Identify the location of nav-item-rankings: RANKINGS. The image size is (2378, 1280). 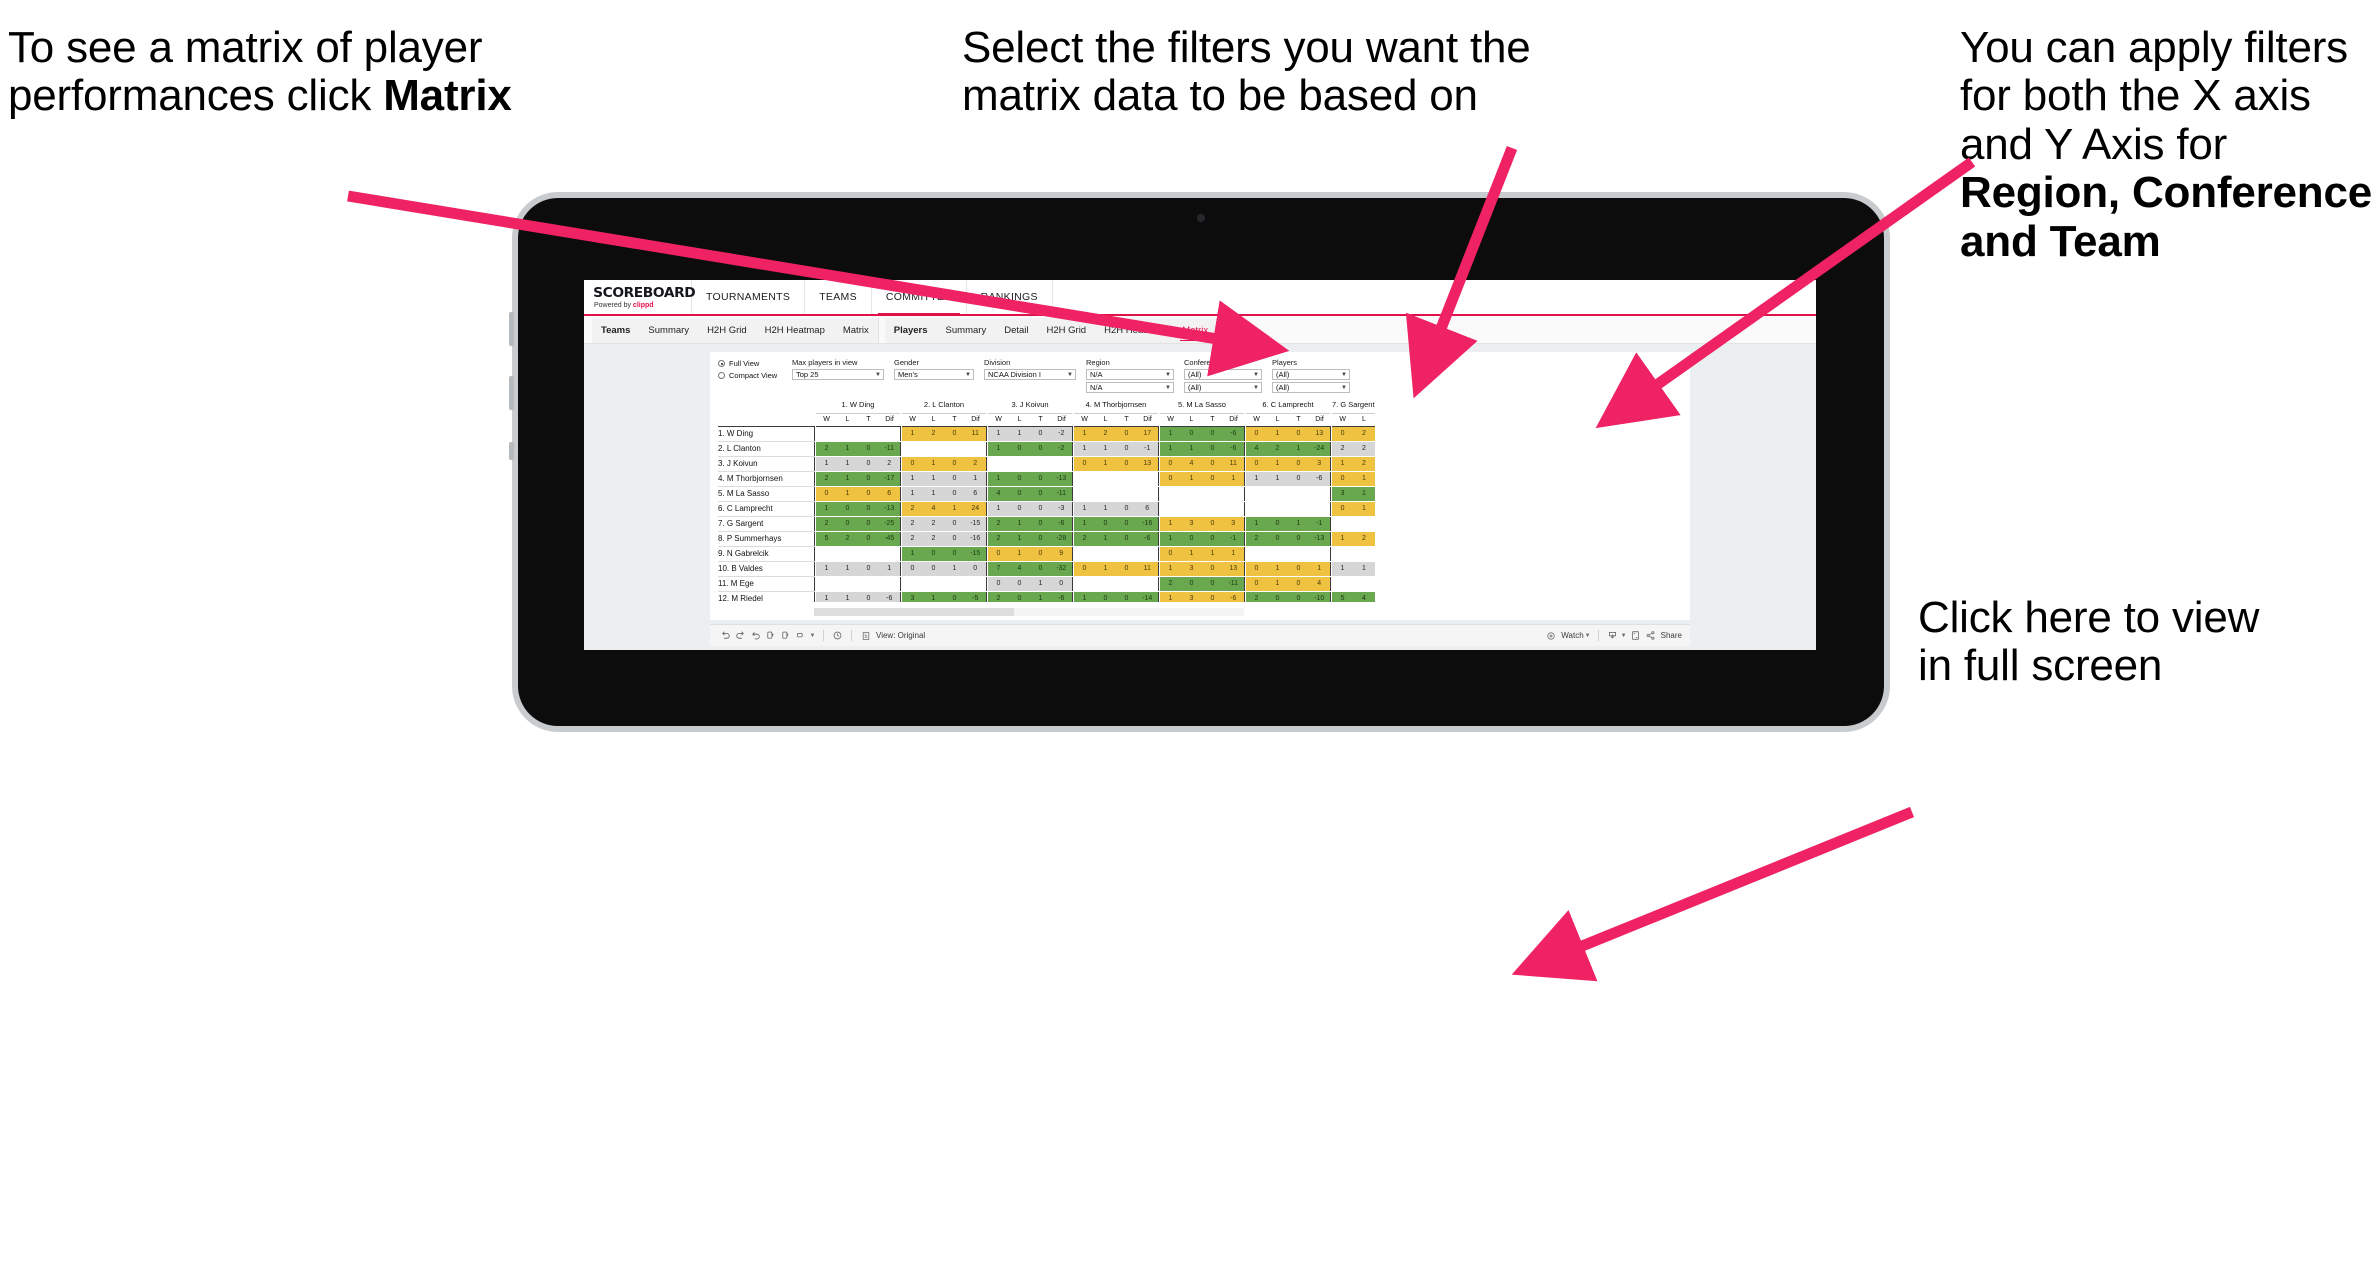
(1010, 297).